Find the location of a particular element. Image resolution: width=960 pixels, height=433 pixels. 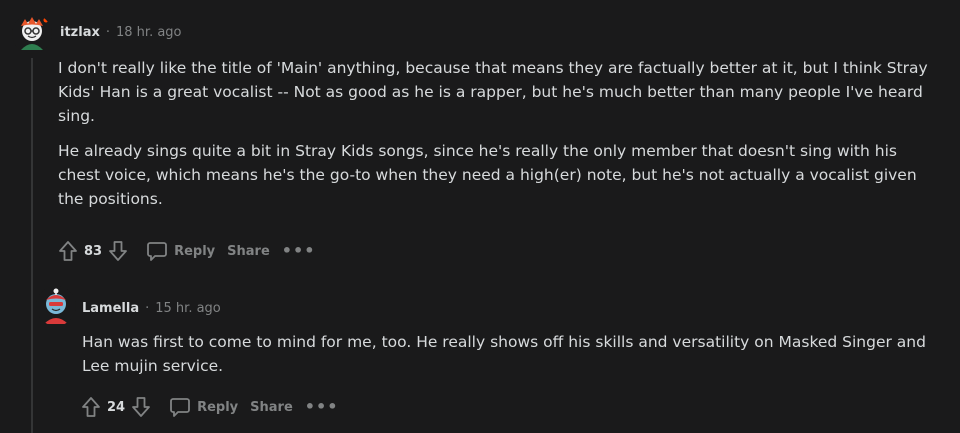

timestamp: 15 hr. ago is located at coordinates (188, 308).